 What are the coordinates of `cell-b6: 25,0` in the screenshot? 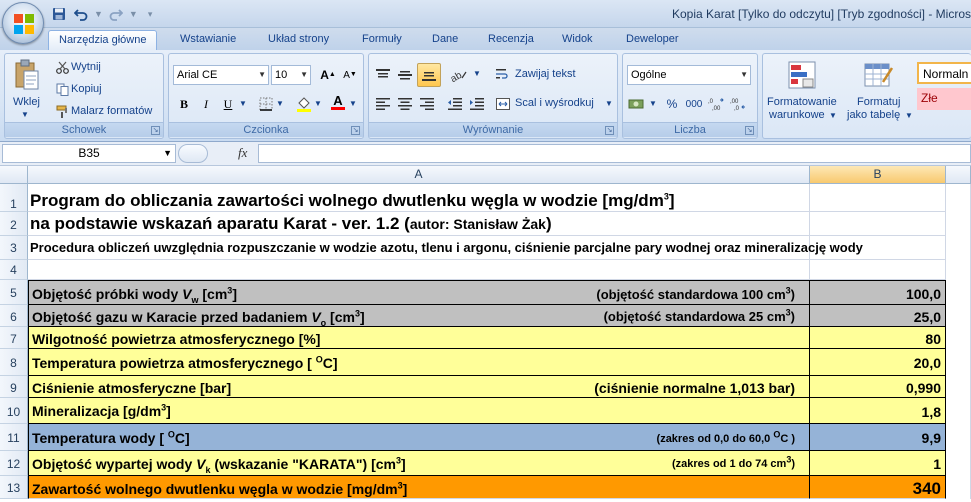 It's located at (878, 316).